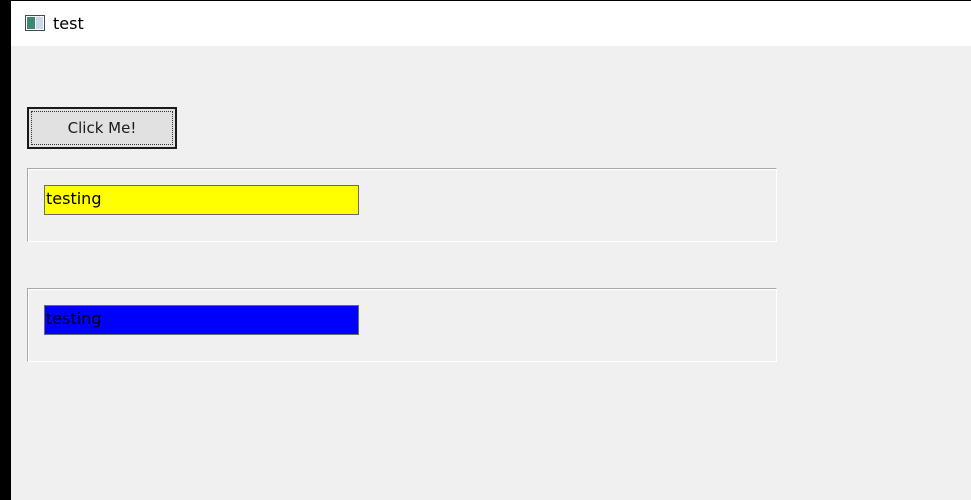 The width and height of the screenshot is (971, 500). I want to click on group-box-1: testing, so click(402, 205).